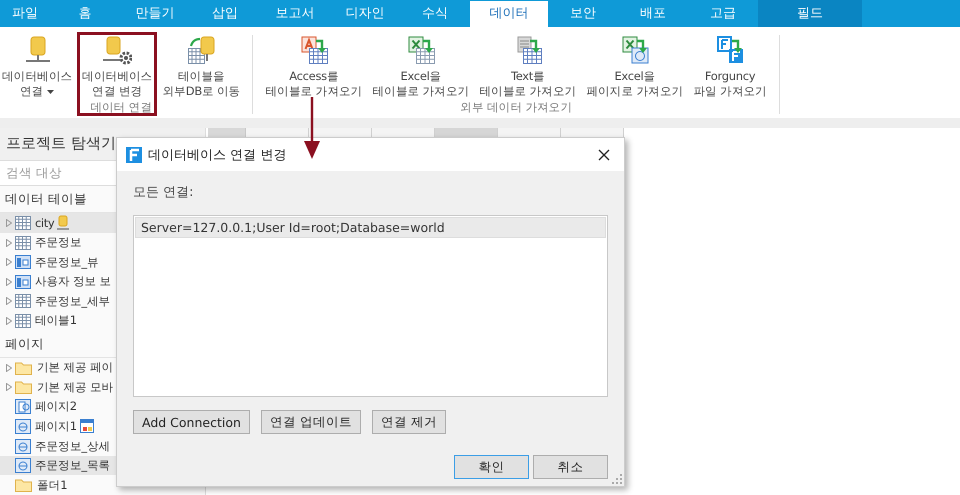 Image resolution: width=960 pixels, height=495 pixels. What do you see at coordinates (421, 66) in the screenshot?
I see `ribbon-button: Excel을 테이블로 가져오기` at bounding box center [421, 66].